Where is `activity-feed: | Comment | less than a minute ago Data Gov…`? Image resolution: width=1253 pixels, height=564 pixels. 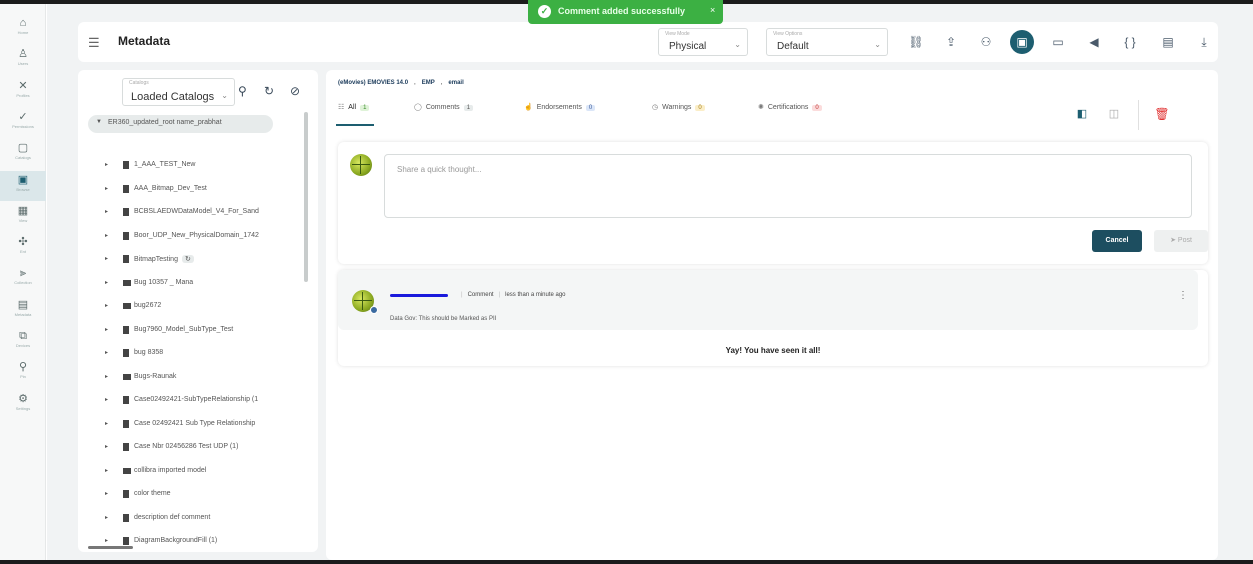
activity-feed: | Comment | less than a minute ago Data Gov… is located at coordinates (773, 318).